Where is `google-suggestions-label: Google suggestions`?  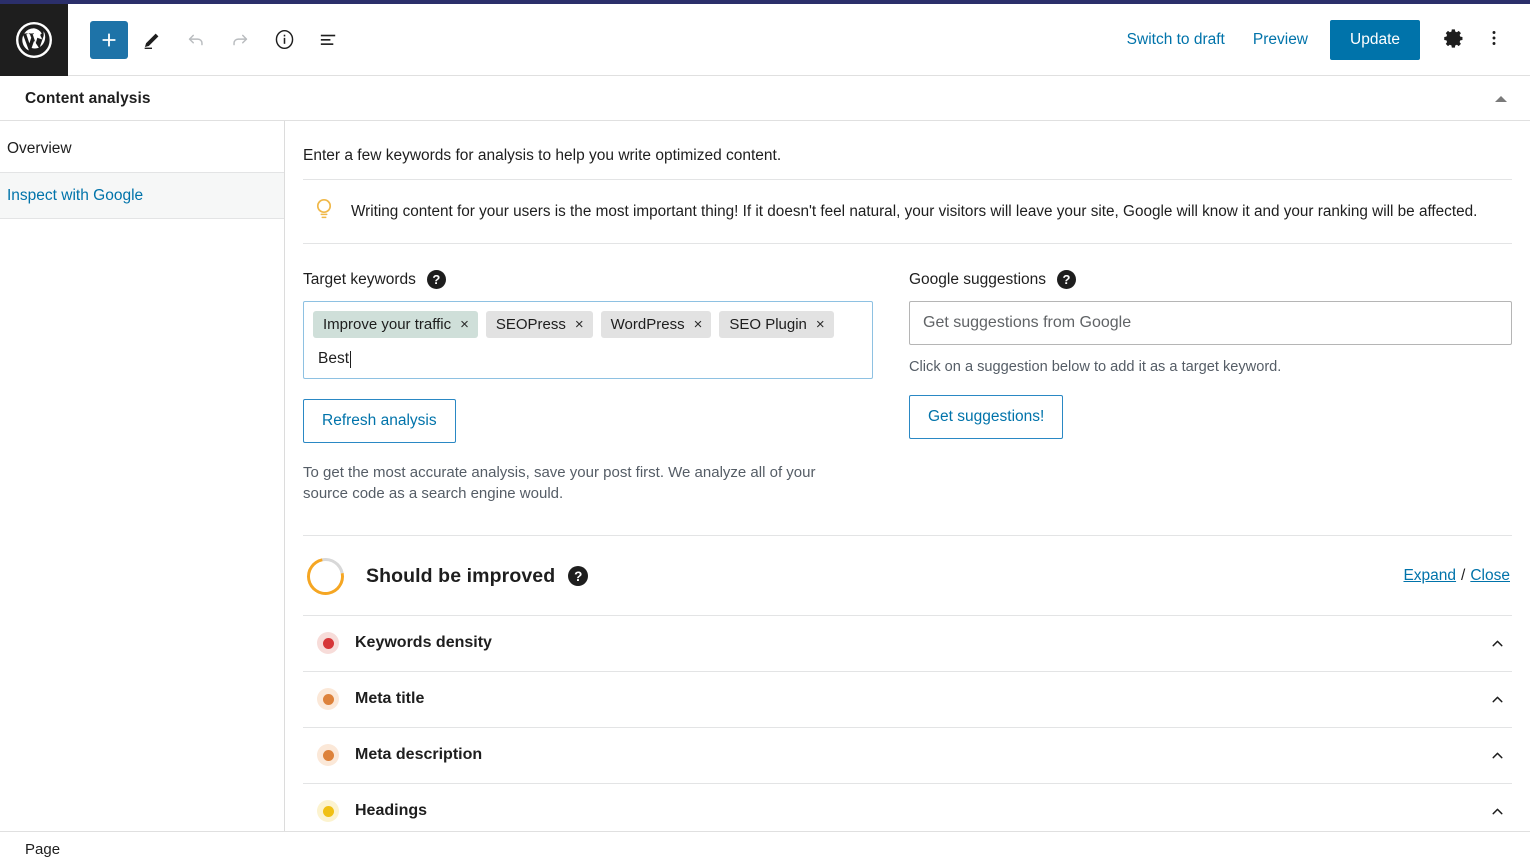 google-suggestions-label: Google suggestions is located at coordinates (978, 279).